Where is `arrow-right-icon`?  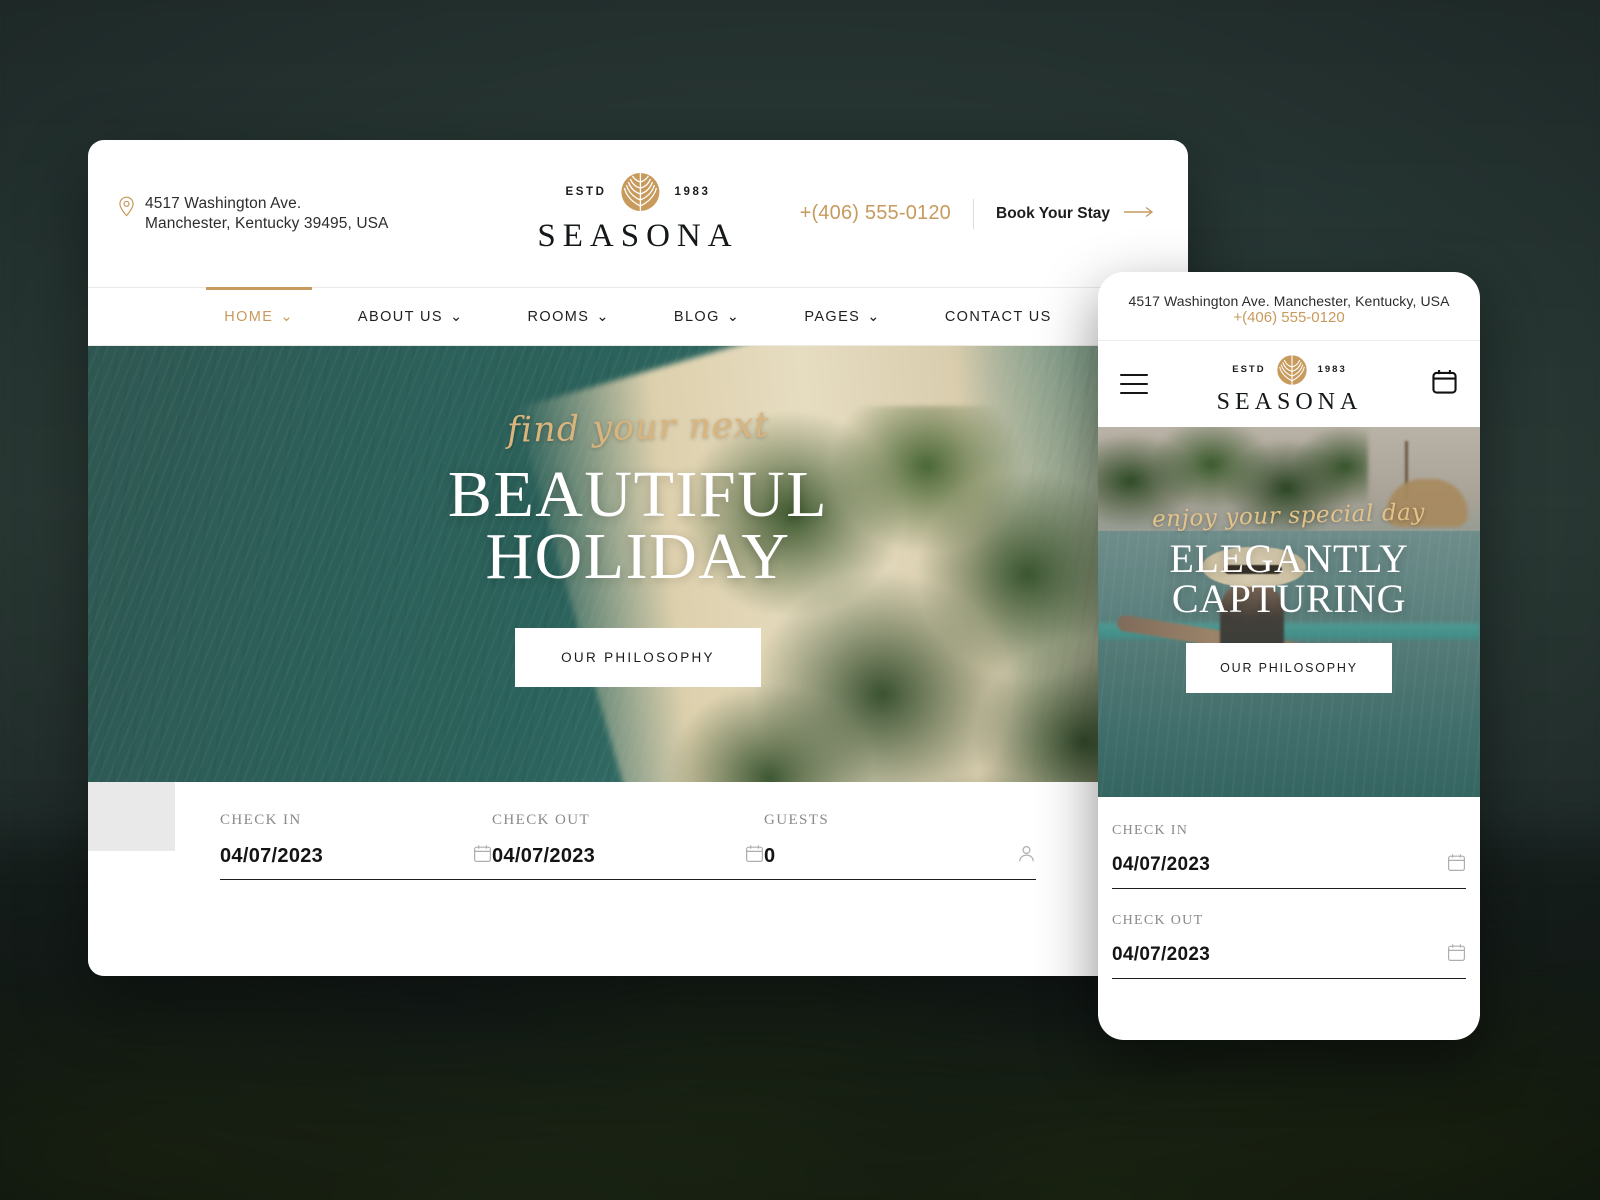 arrow-right-icon is located at coordinates (1139, 214).